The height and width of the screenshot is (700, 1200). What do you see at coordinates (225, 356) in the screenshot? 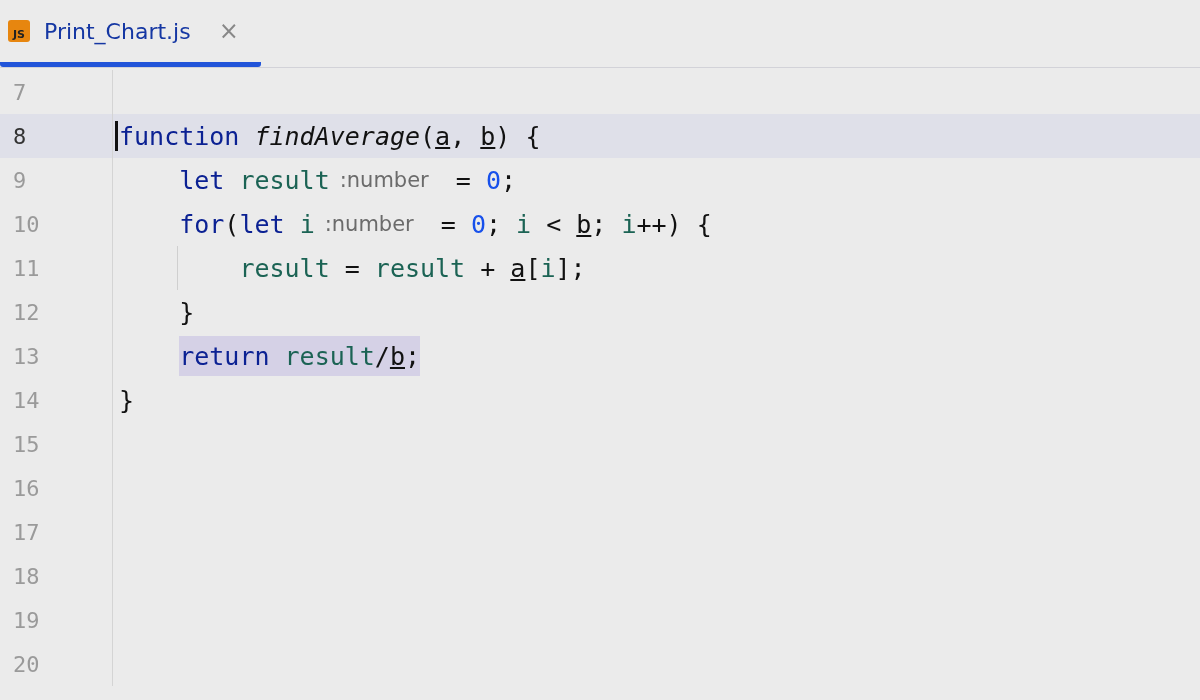
I see `keyword: return` at bounding box center [225, 356].